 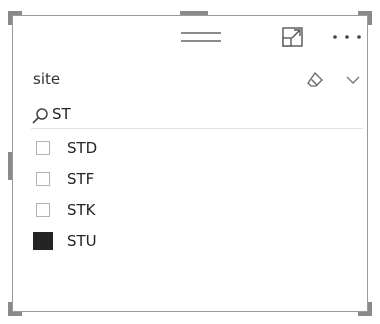 I want to click on chevron-down-icon, so click(x=353, y=80).